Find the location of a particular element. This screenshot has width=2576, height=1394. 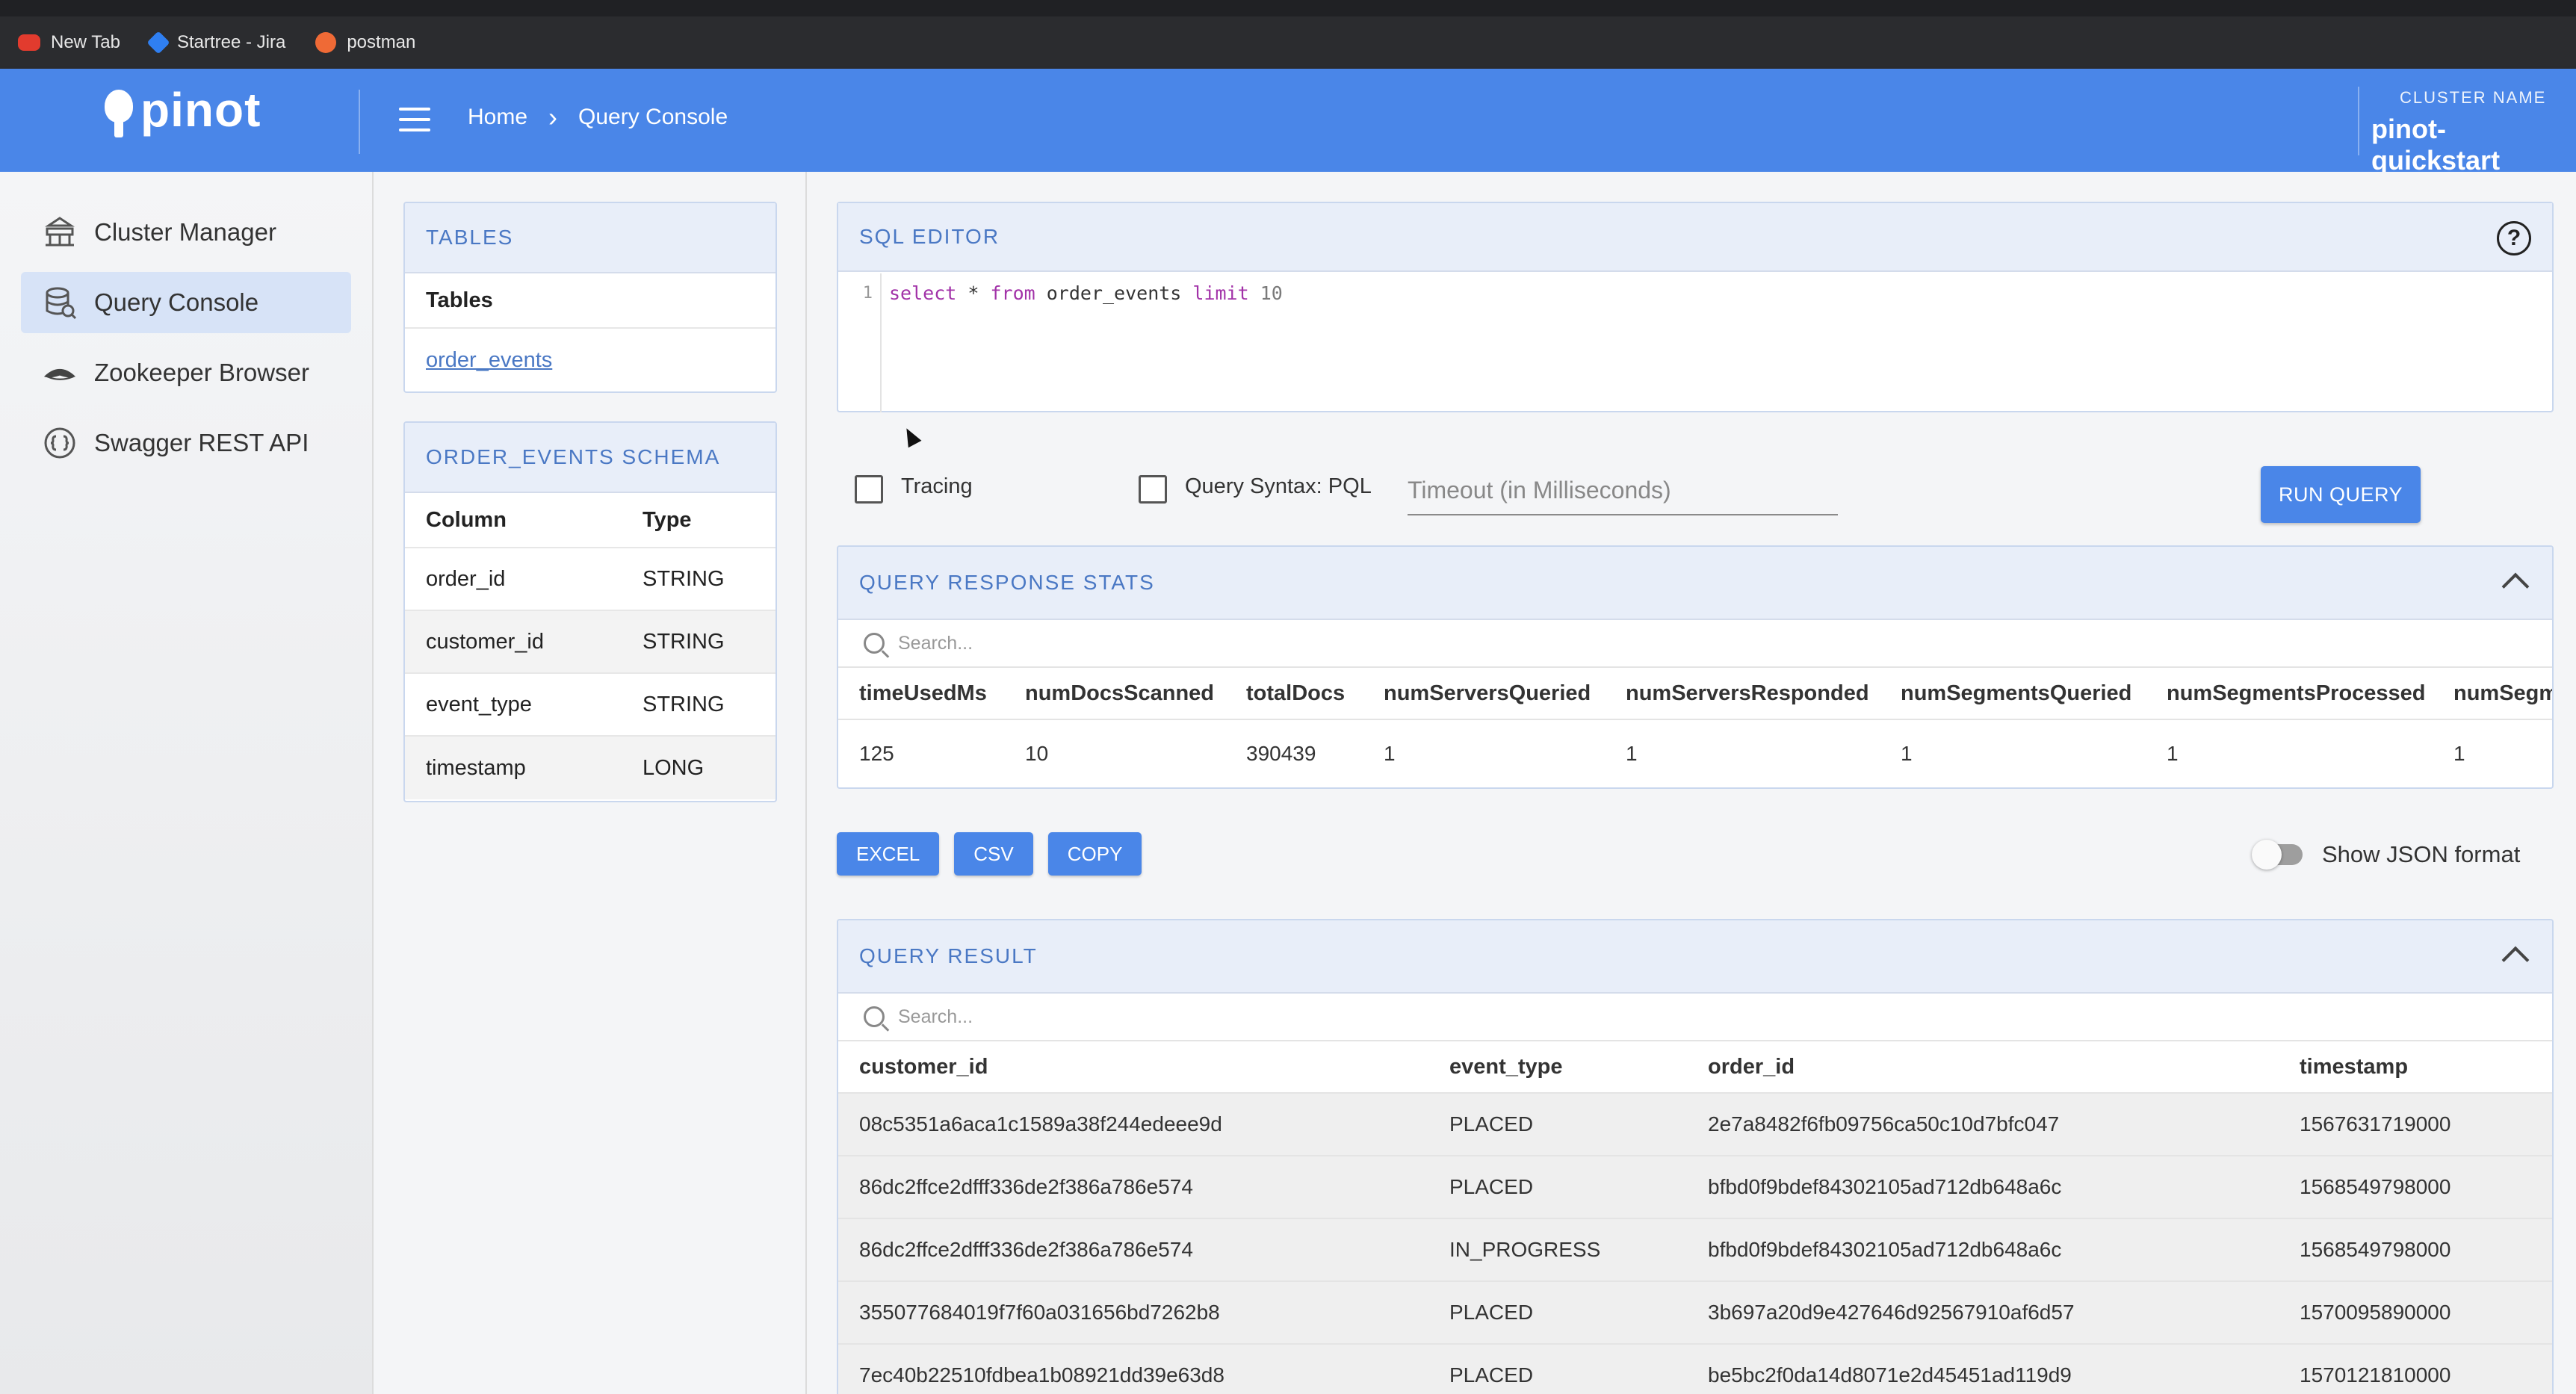

result-cell: be5bc2f0da14d8071e2d45451ad119d9 is located at coordinates (1890, 1375).